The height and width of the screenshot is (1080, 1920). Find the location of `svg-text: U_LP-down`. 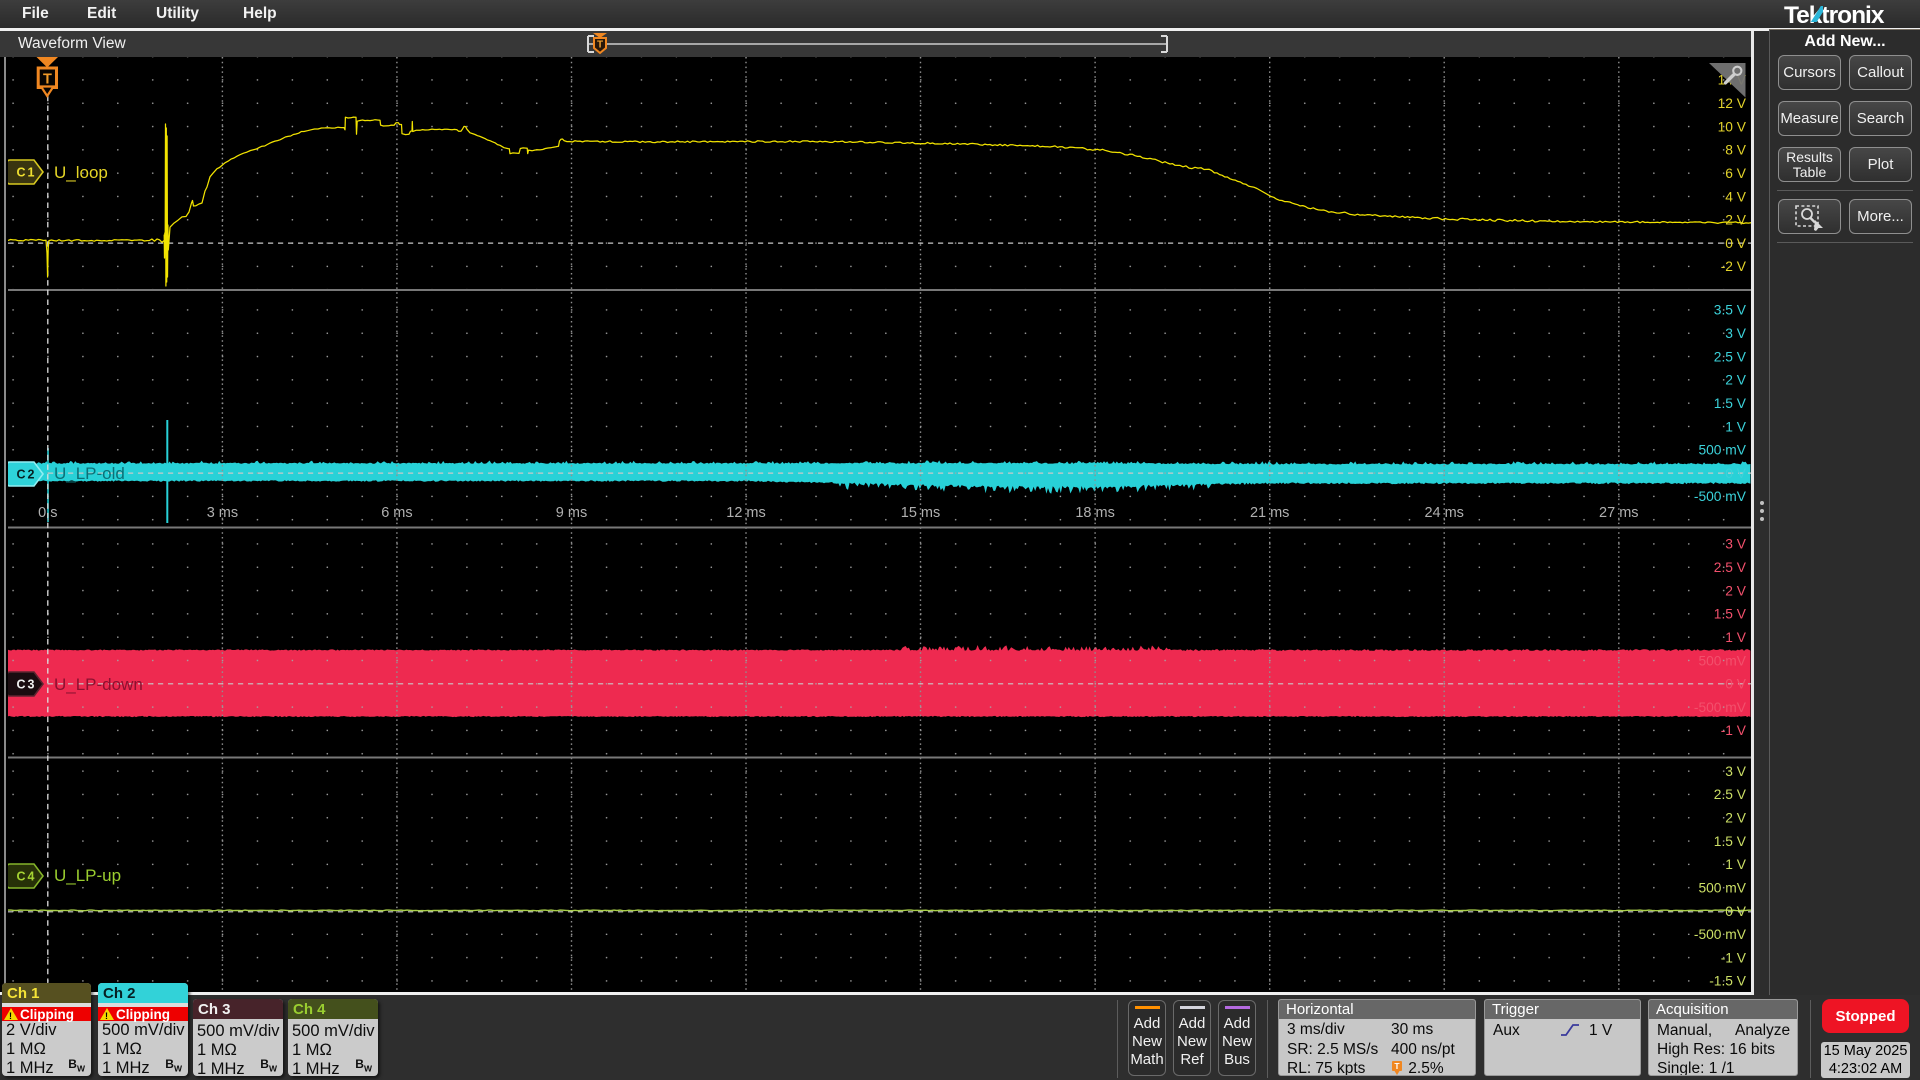

svg-text: U_LP-down is located at coordinates (98, 684).